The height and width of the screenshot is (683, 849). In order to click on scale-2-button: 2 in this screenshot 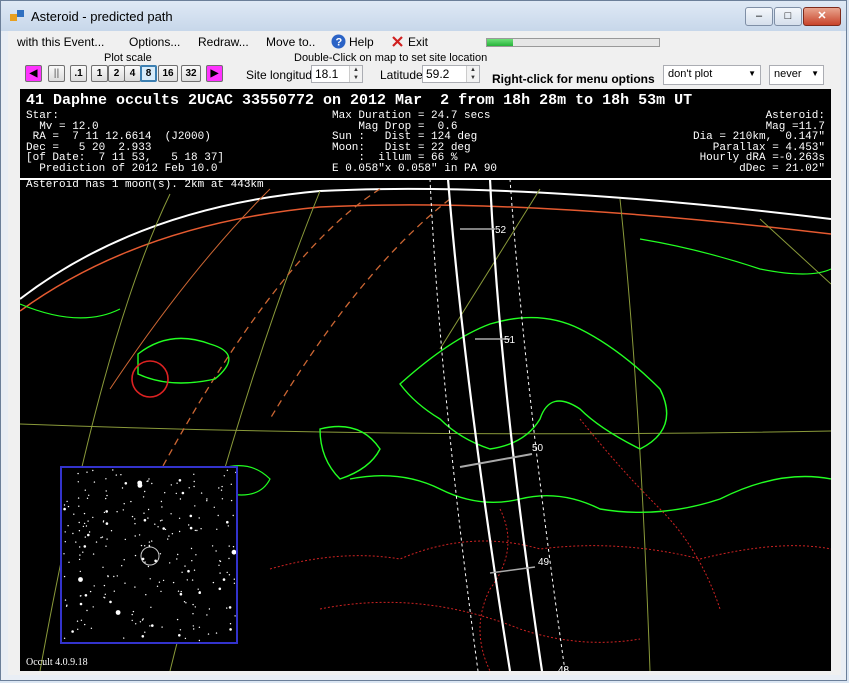, I will do `click(116, 73)`.